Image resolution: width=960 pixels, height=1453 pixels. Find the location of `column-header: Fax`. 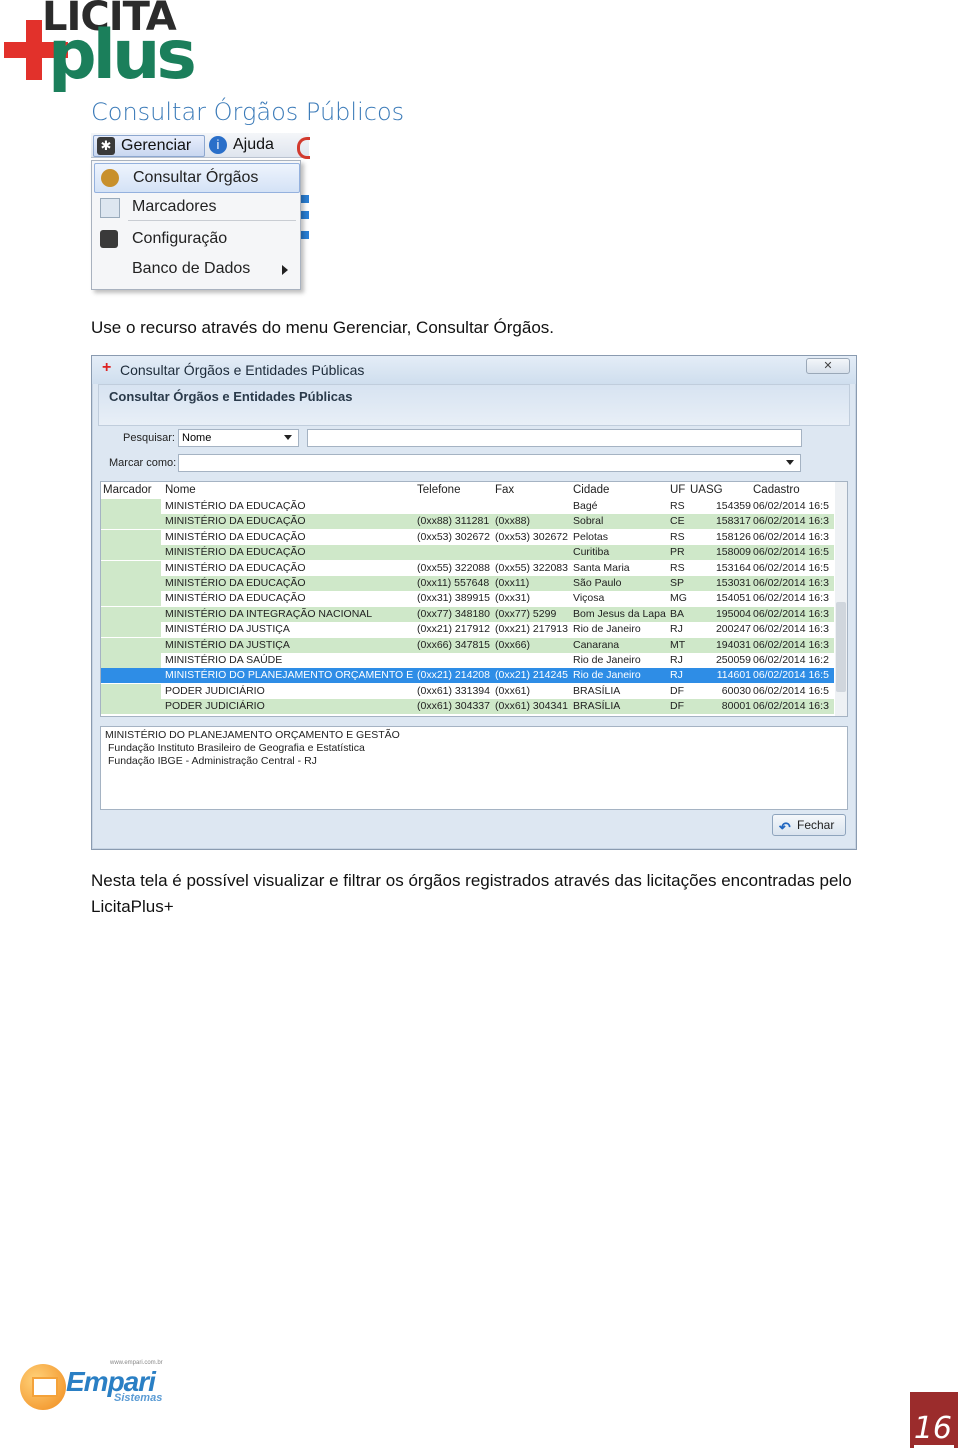

column-header: Fax is located at coordinates (504, 490).